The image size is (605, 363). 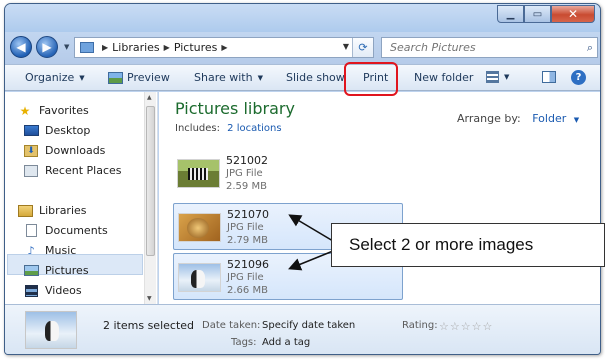 I want to click on address-bar: ▶ Libraries ▶ Pictures ▶ ▼ ⟳, so click(x=224, y=47).